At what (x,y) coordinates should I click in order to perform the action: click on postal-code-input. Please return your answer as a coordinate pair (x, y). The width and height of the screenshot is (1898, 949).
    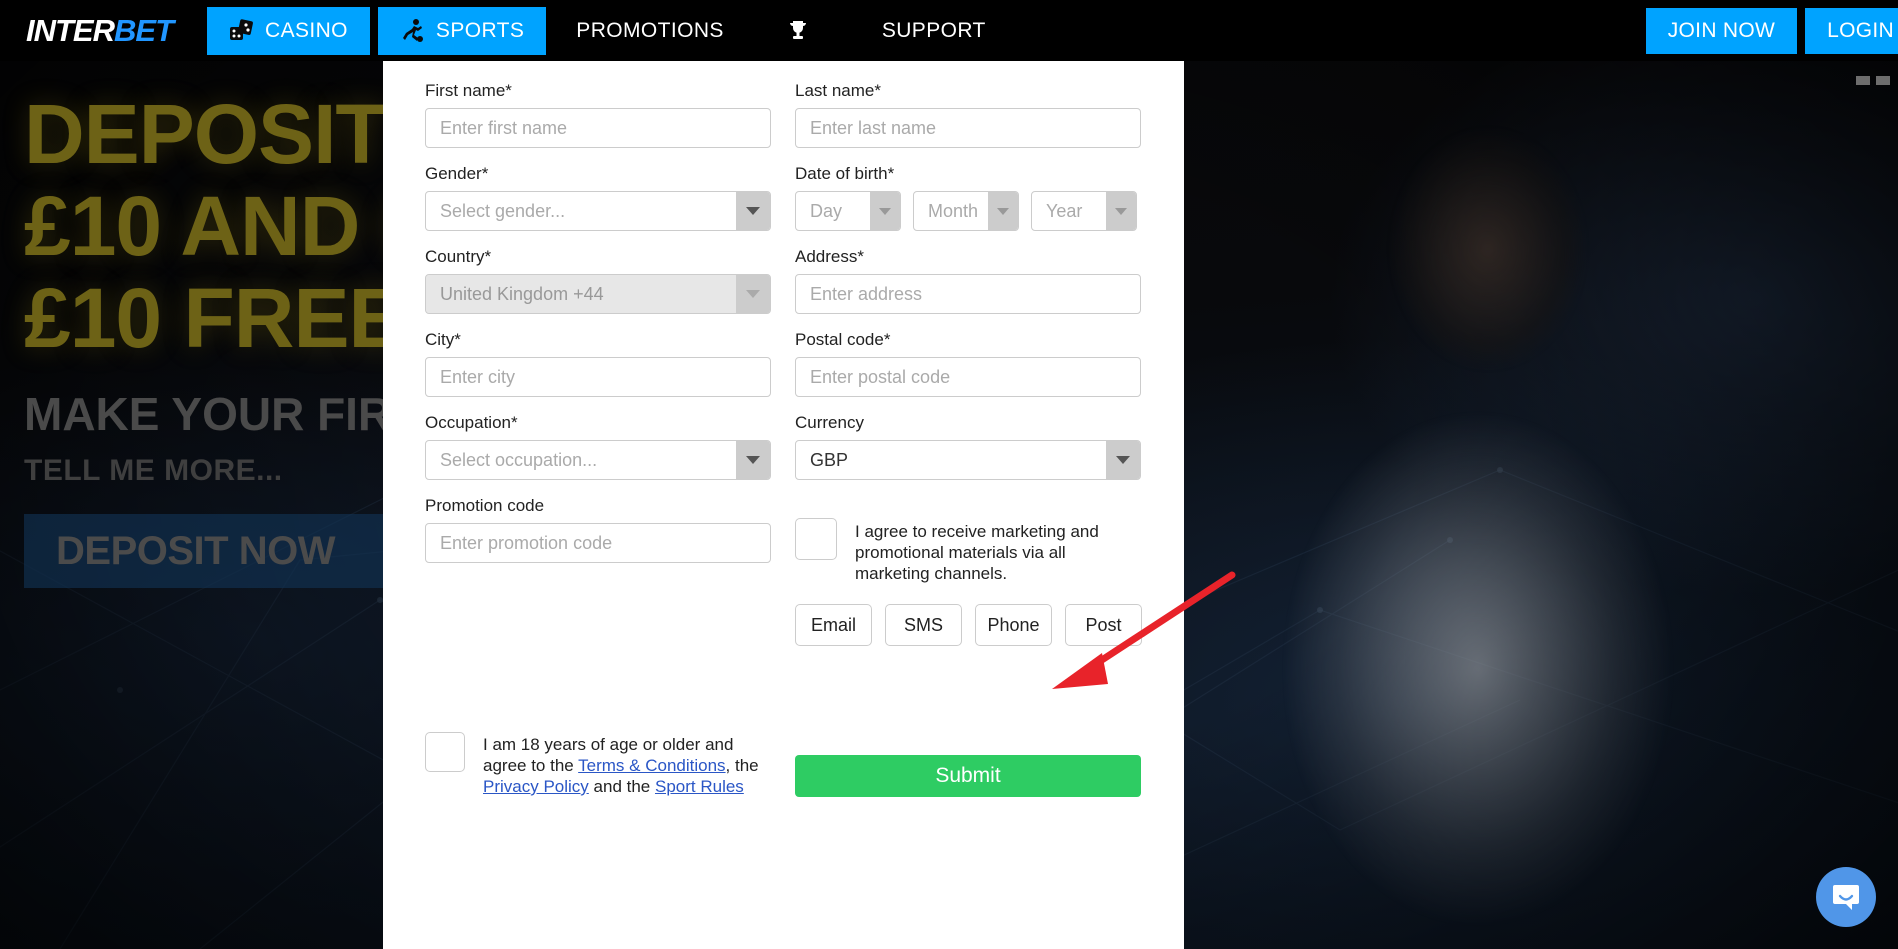
    Looking at the image, I should click on (968, 377).